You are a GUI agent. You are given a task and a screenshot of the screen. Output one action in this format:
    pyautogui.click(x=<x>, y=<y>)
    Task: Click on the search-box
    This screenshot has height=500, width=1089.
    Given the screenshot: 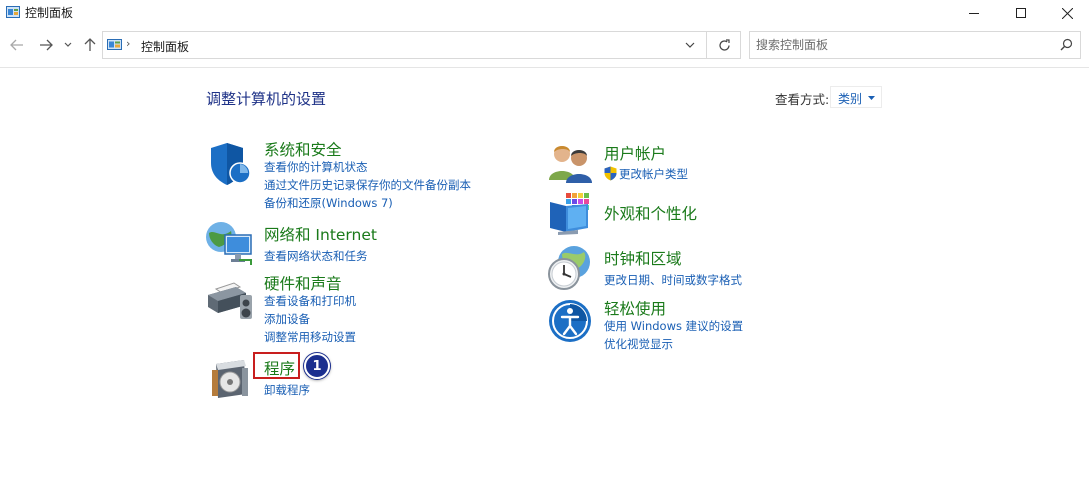 What is the action you would take?
    pyautogui.click(x=915, y=45)
    